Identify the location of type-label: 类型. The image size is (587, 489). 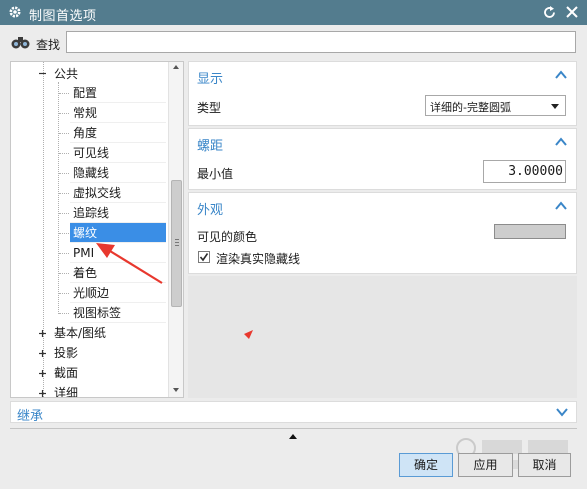
(209, 108).